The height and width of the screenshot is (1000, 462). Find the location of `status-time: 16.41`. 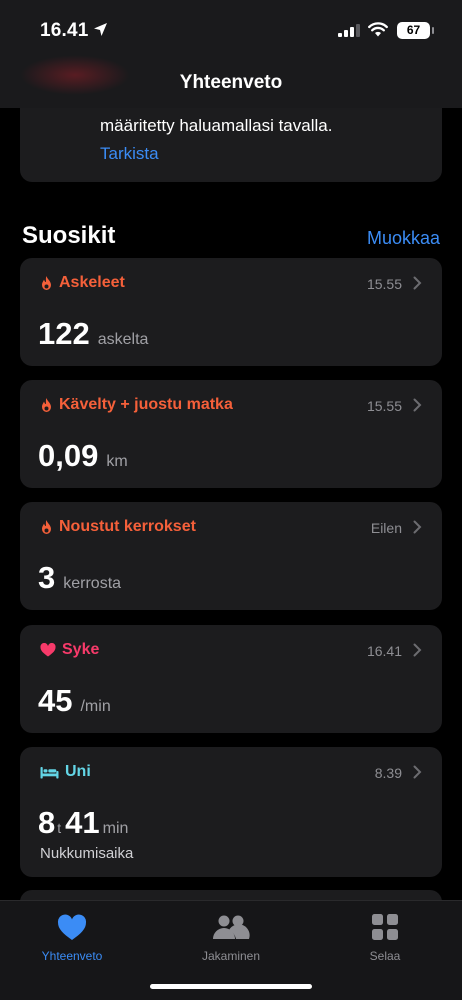

status-time: 16.41 is located at coordinates (64, 30).